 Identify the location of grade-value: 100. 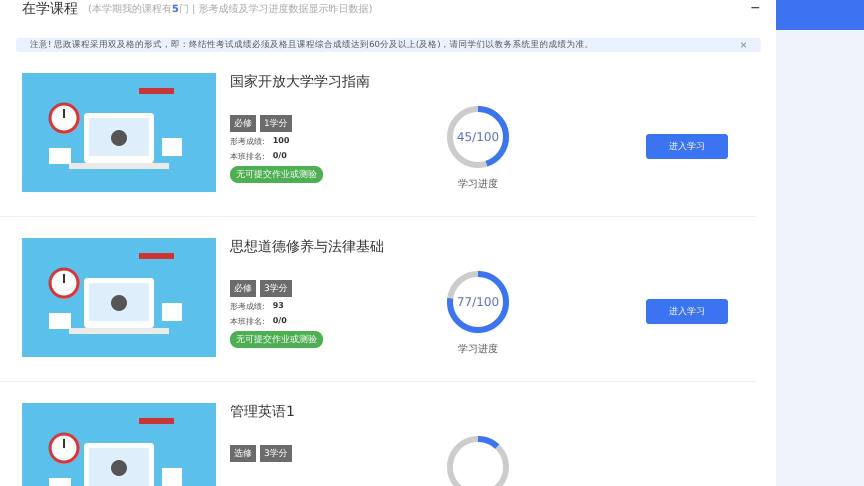
(281, 141).